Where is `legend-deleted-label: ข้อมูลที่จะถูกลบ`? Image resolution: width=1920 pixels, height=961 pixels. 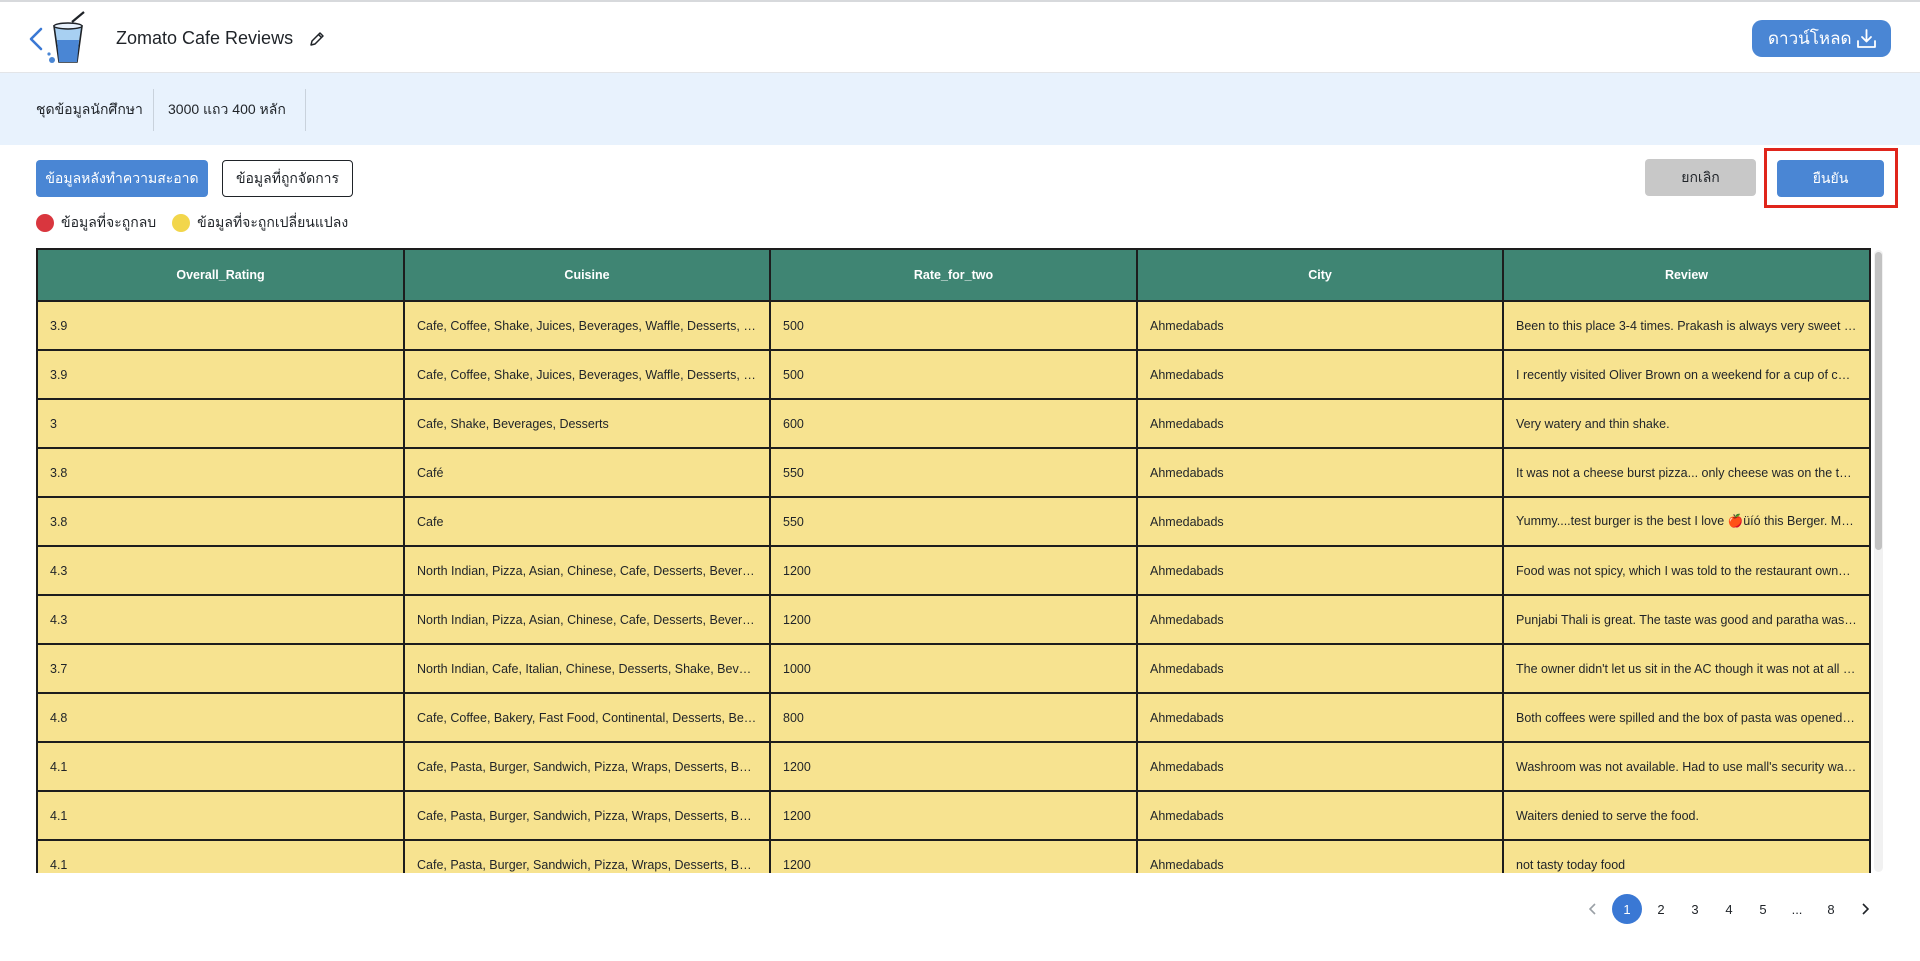 legend-deleted-label: ข้อมูลที่จะถูกลบ is located at coordinates (109, 222).